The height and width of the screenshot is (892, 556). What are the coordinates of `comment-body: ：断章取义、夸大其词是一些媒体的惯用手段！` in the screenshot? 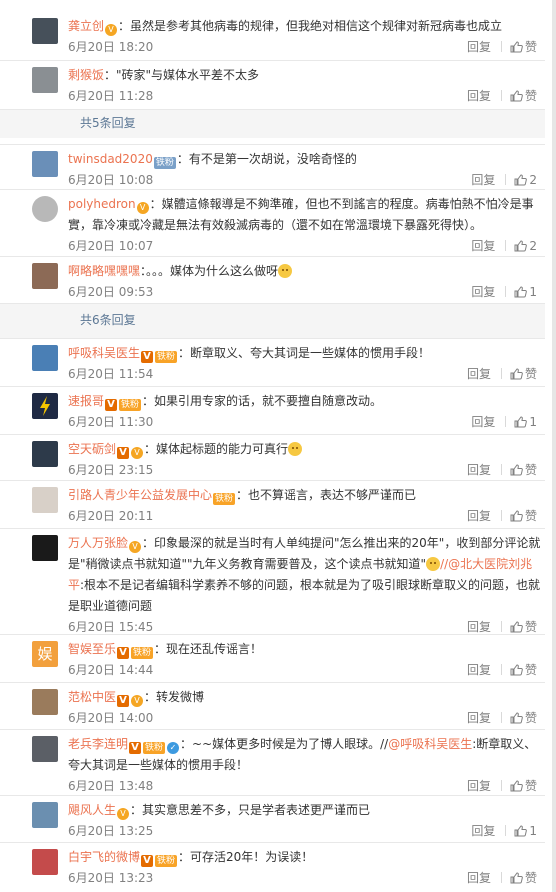 It's located at (304, 353).